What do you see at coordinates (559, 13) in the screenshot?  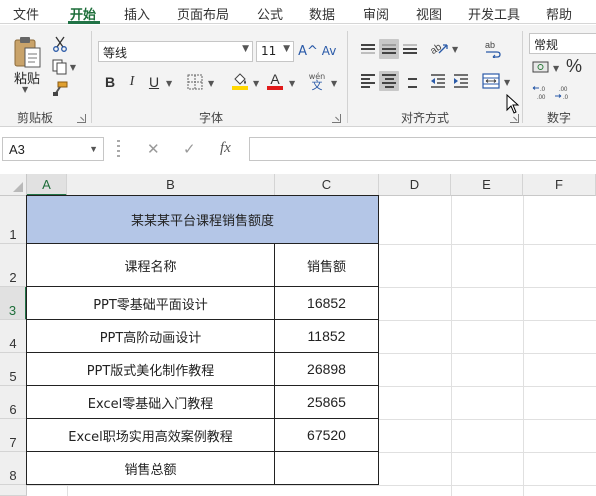 I see `tab-help: 帮助` at bounding box center [559, 13].